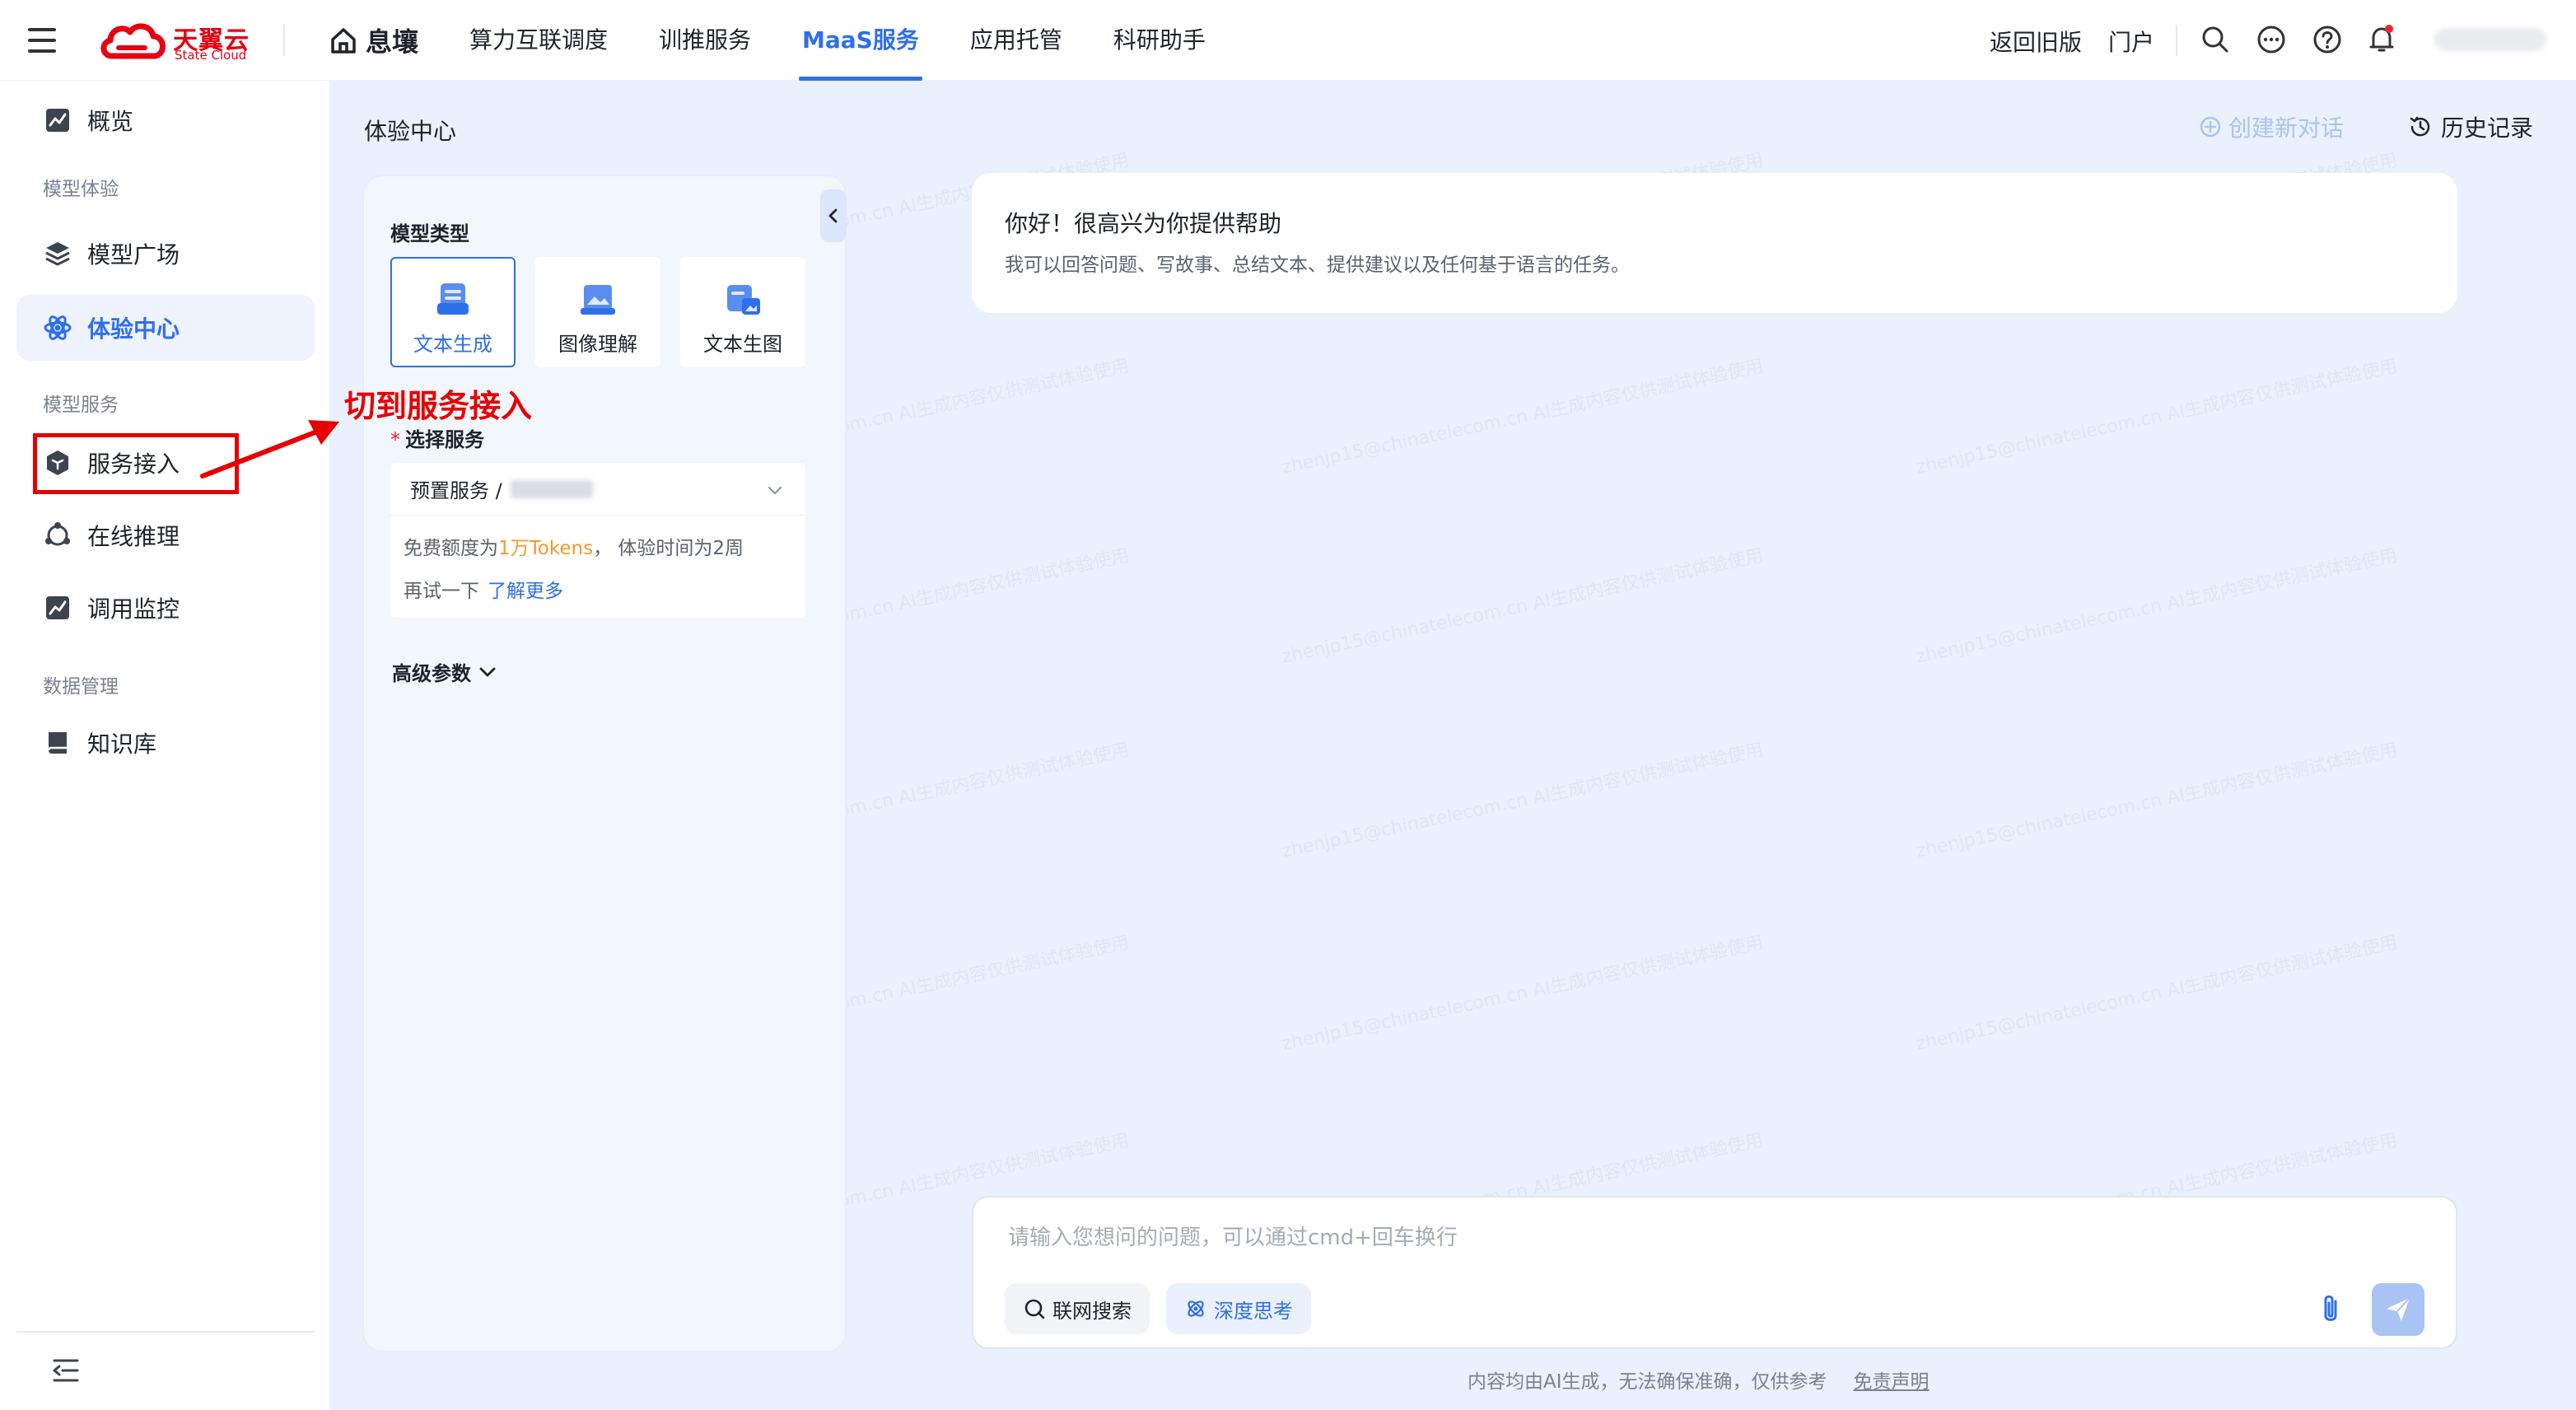 This screenshot has width=2576, height=1410. Describe the element at coordinates (2330, 1309) in the screenshot. I see `paperclip-icon` at that location.